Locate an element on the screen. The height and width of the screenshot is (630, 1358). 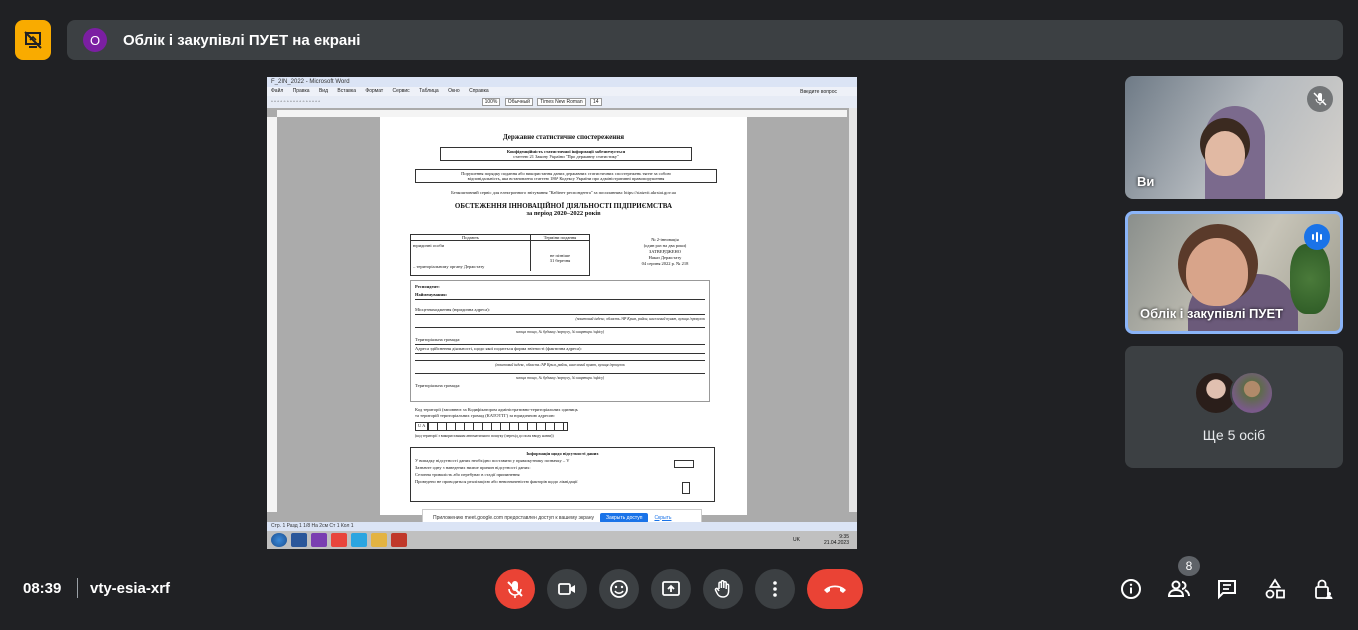
app-icon is located at coordinates (399, 540).